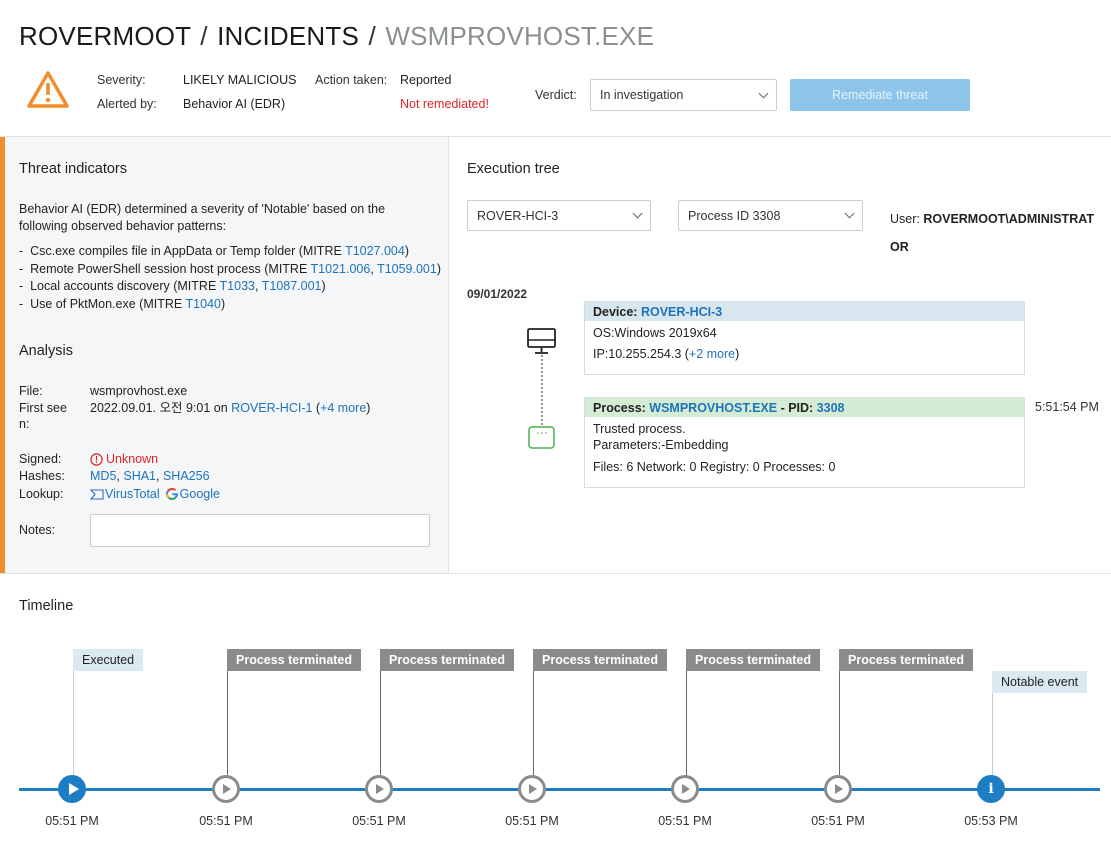  I want to click on remediate-threat-button: Remediate threat, so click(880, 95).